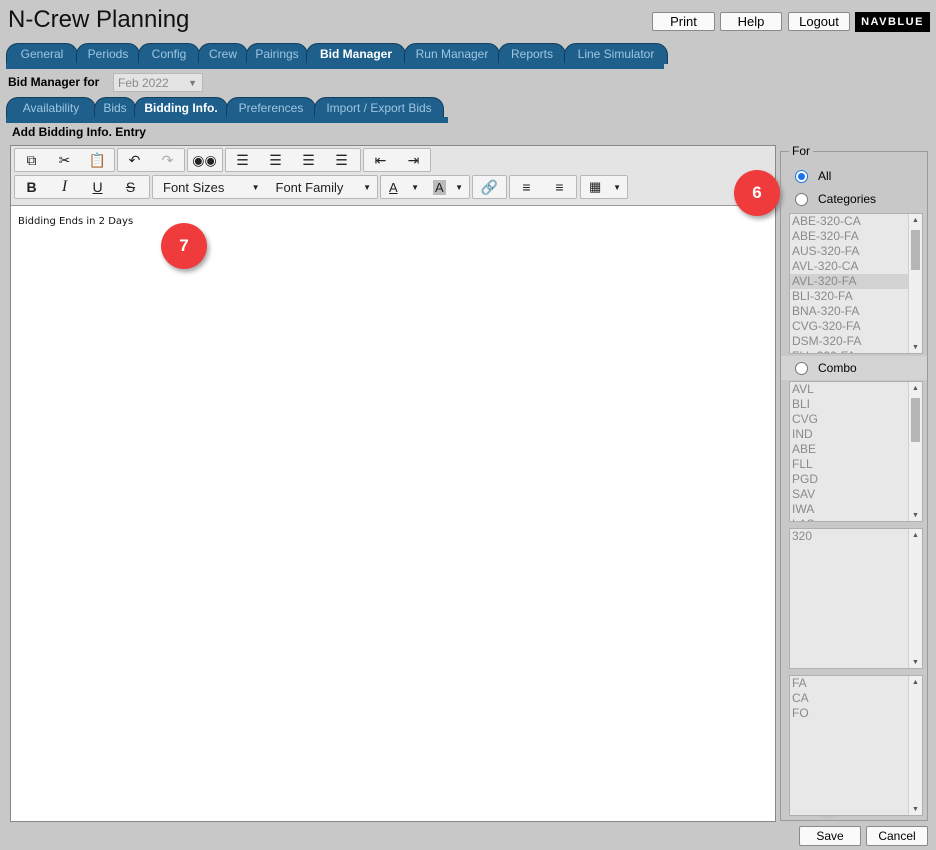 The height and width of the screenshot is (850, 936). I want to click on indent-icon: ⇥, so click(413, 160).